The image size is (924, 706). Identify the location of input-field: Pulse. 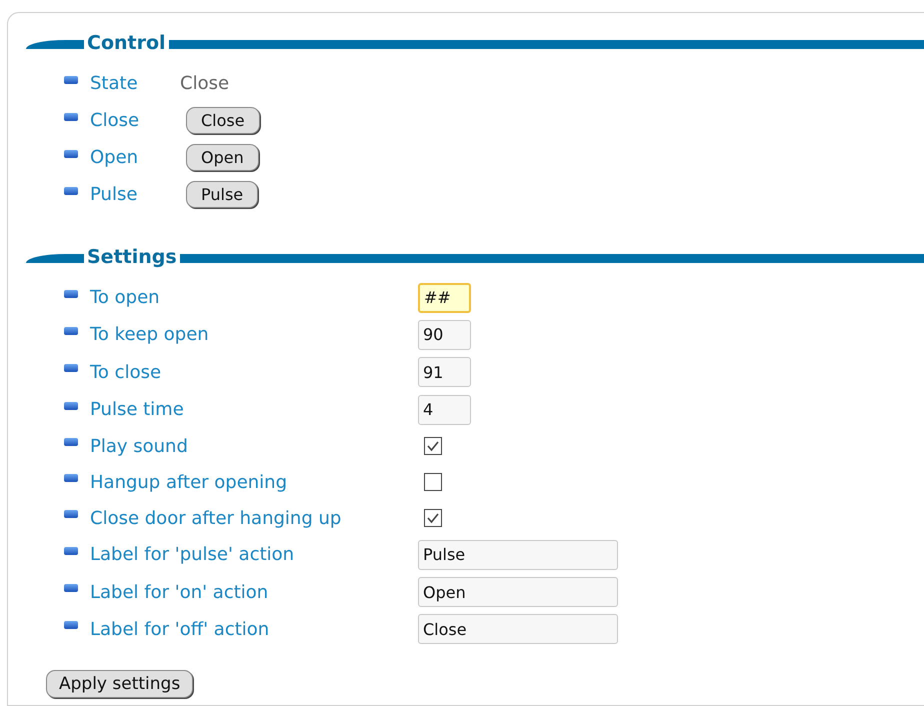
(518, 555).